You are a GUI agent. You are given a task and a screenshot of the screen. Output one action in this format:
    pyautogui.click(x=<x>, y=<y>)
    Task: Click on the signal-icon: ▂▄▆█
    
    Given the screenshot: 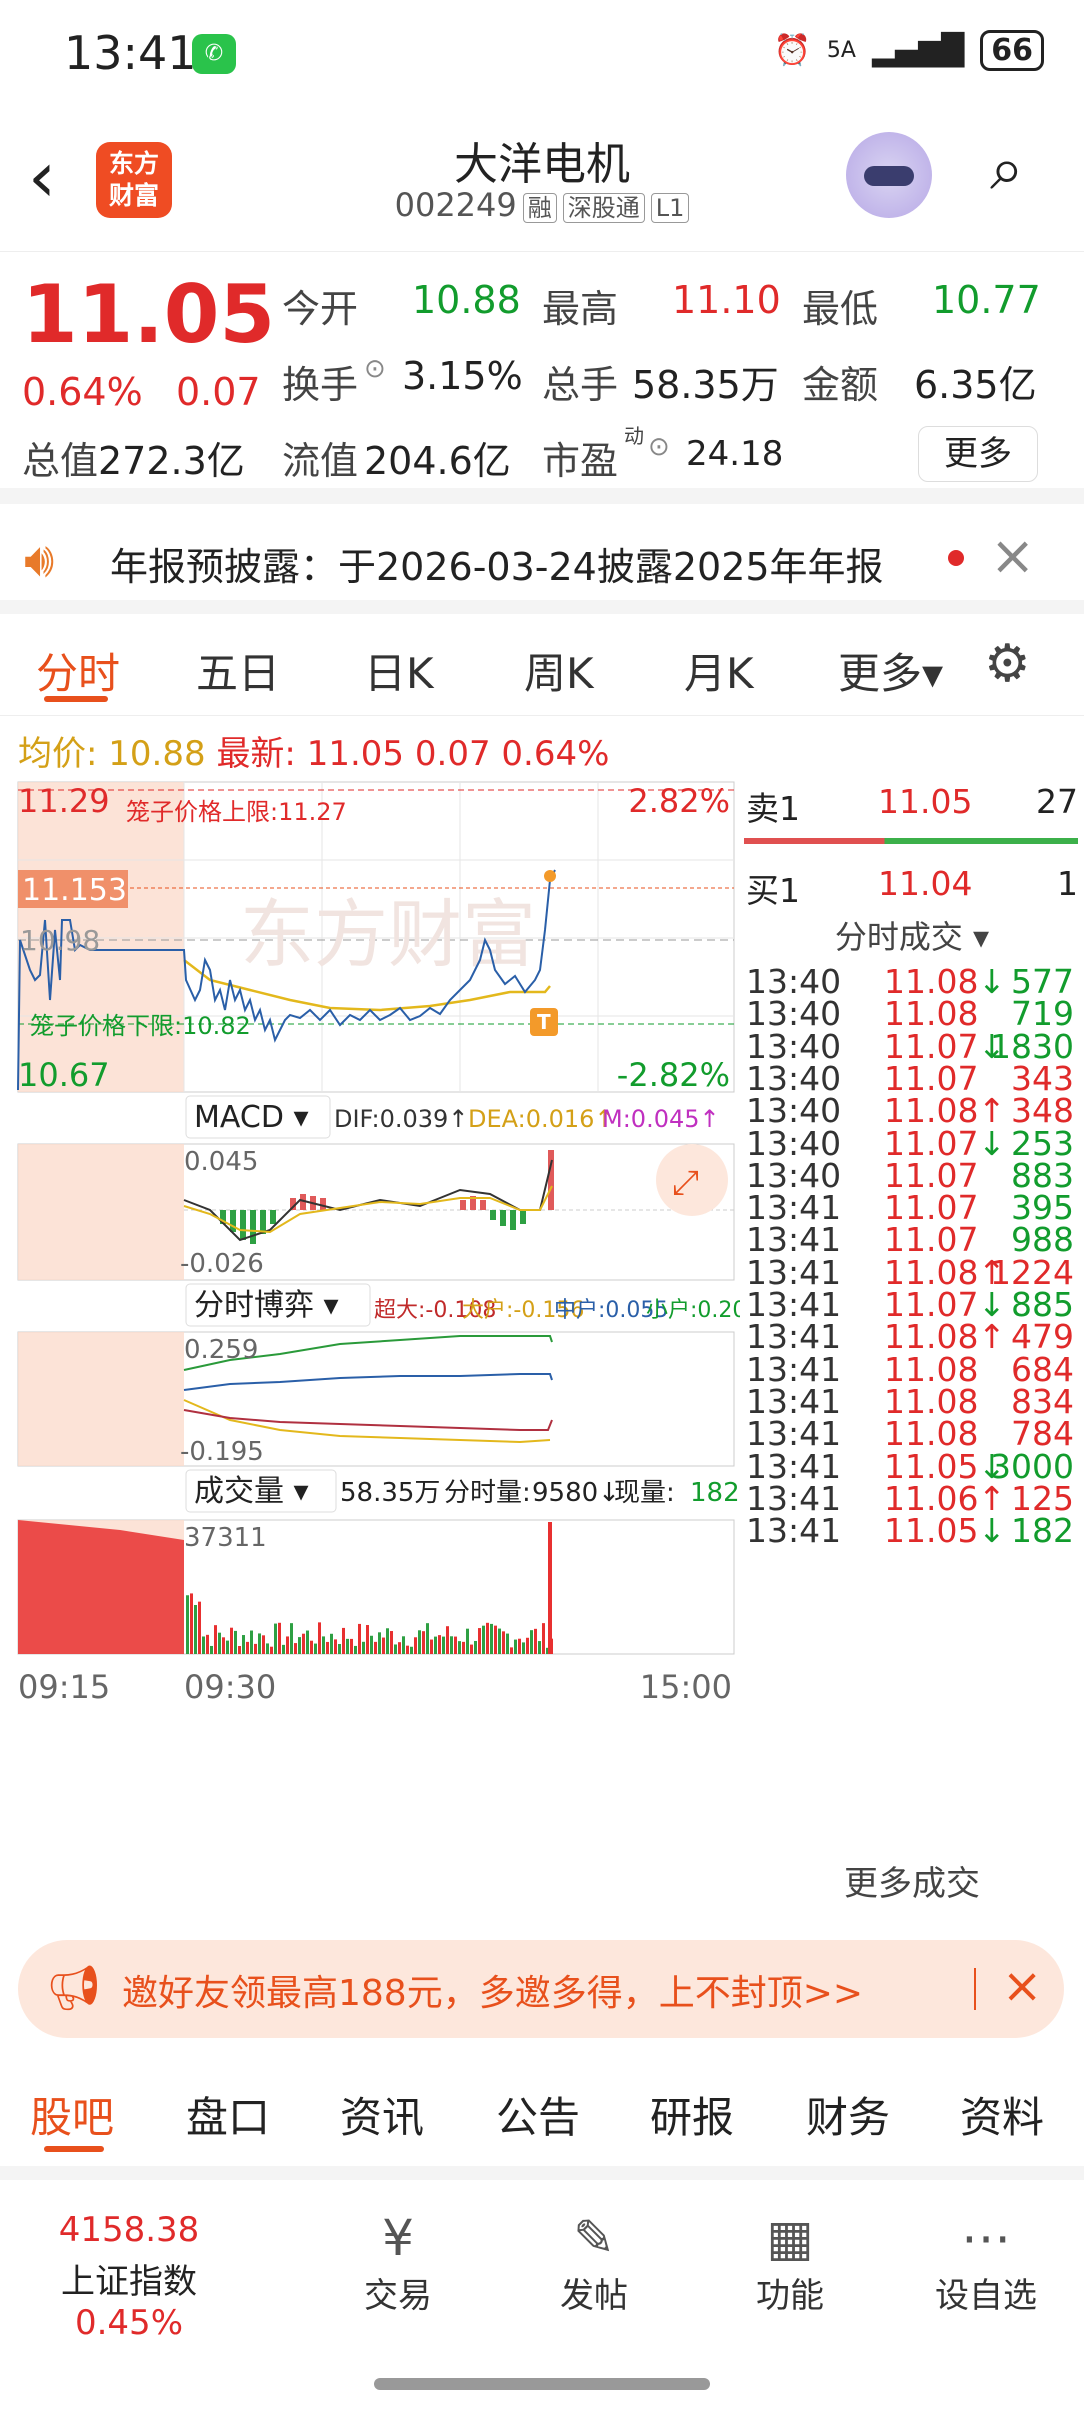 What is the action you would take?
    pyautogui.click(x=918, y=50)
    